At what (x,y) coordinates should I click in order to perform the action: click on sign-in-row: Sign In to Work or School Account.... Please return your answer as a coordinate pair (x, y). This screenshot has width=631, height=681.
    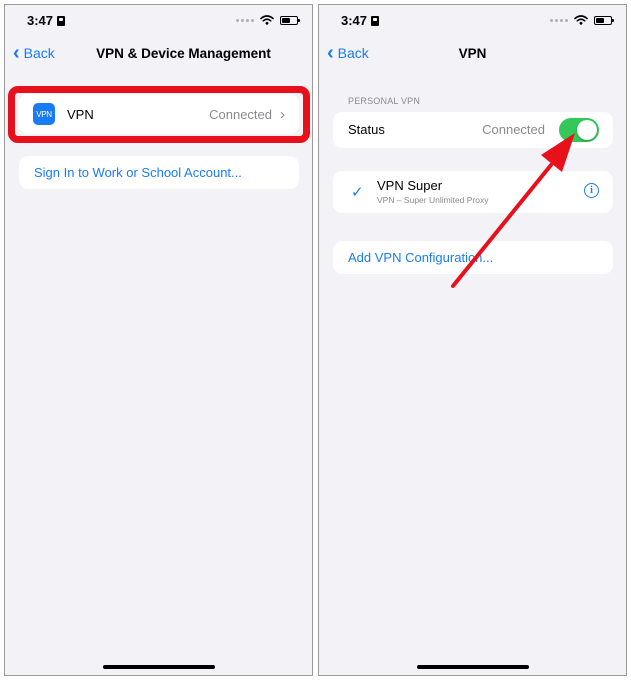
    Looking at the image, I should click on (159, 172).